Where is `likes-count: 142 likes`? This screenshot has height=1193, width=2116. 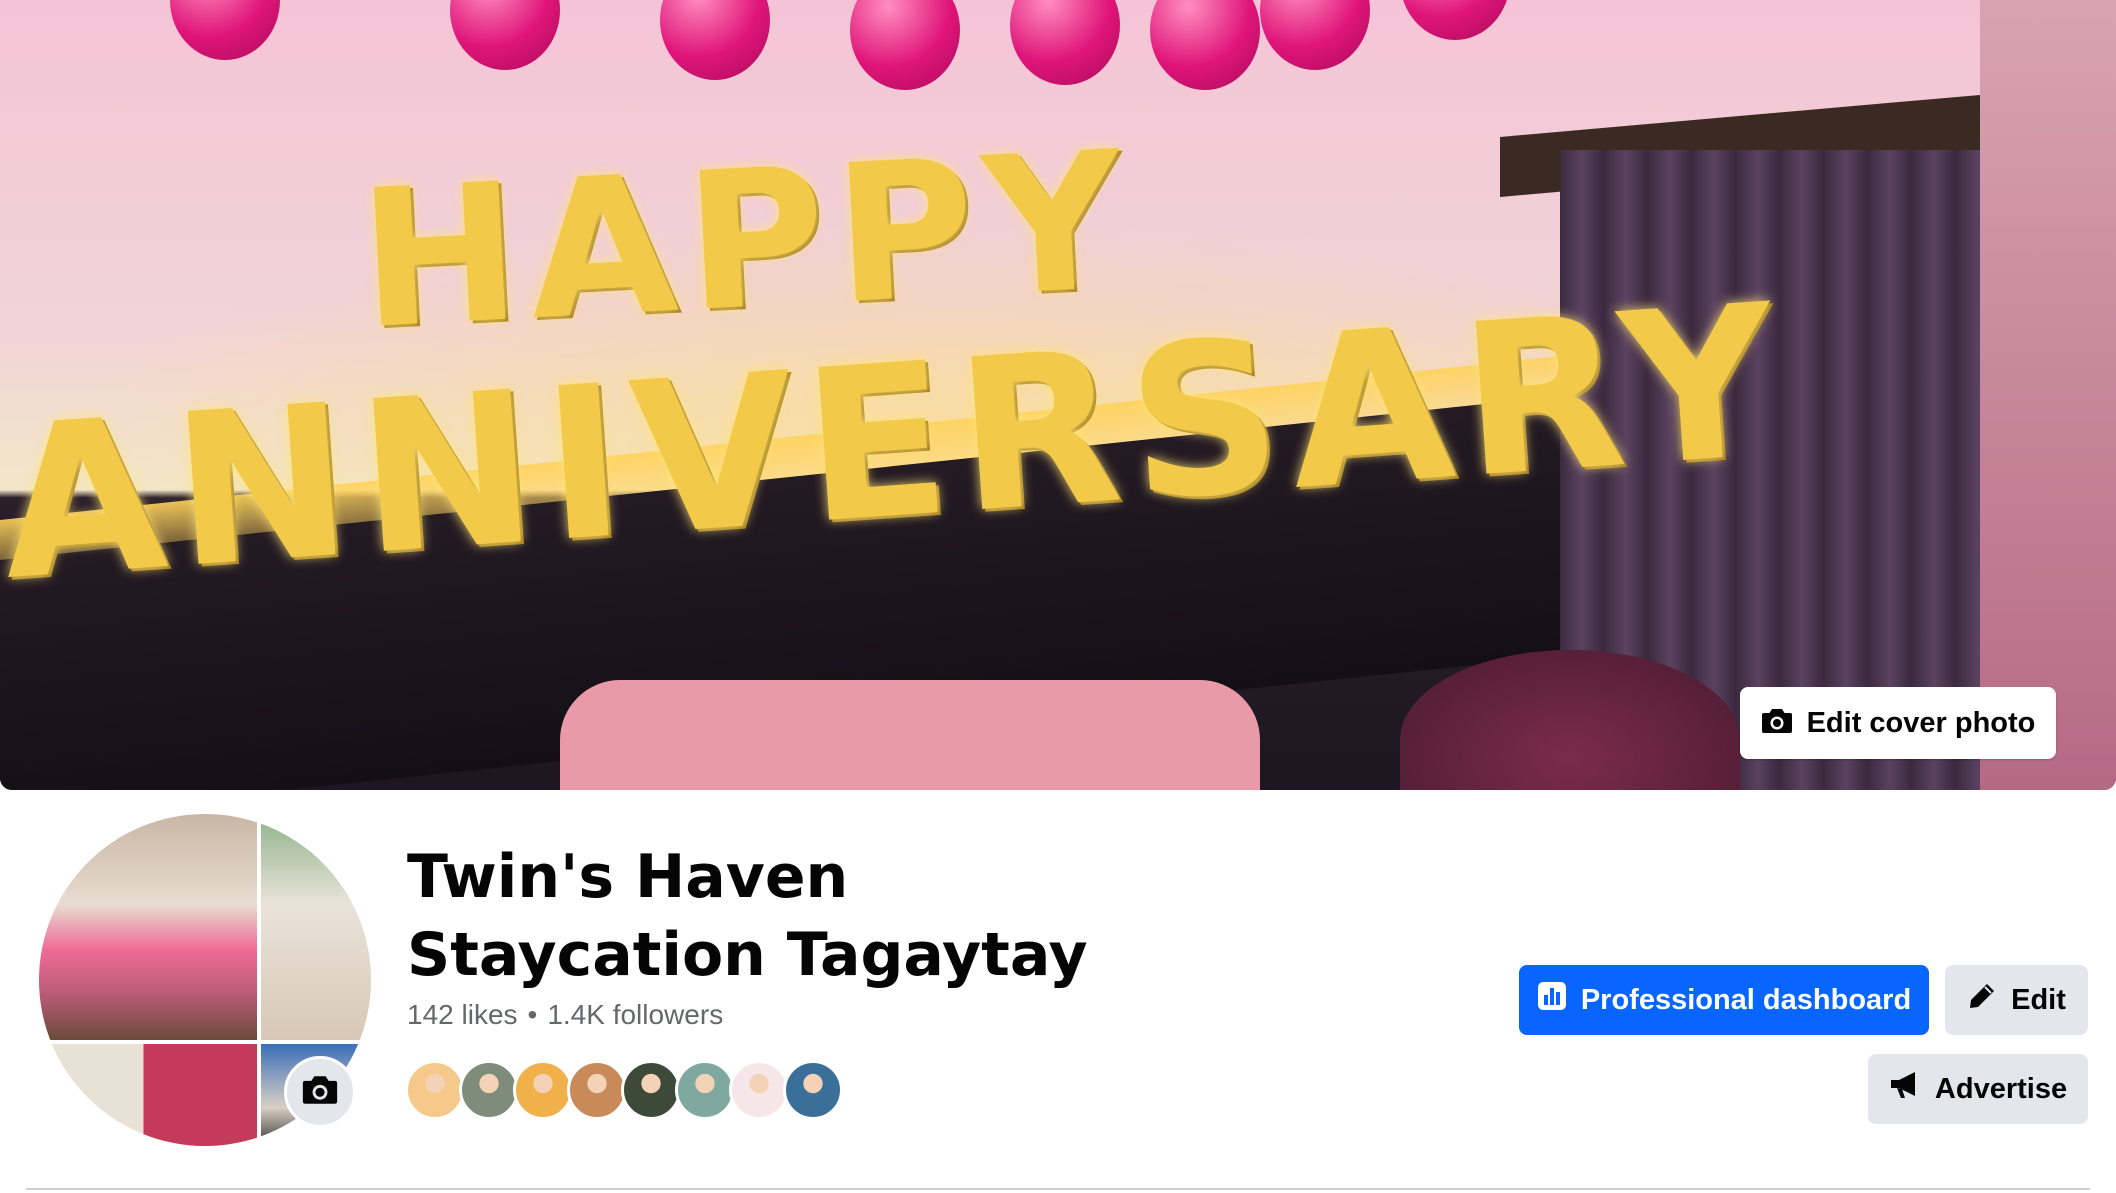 likes-count: 142 likes is located at coordinates (462, 1015).